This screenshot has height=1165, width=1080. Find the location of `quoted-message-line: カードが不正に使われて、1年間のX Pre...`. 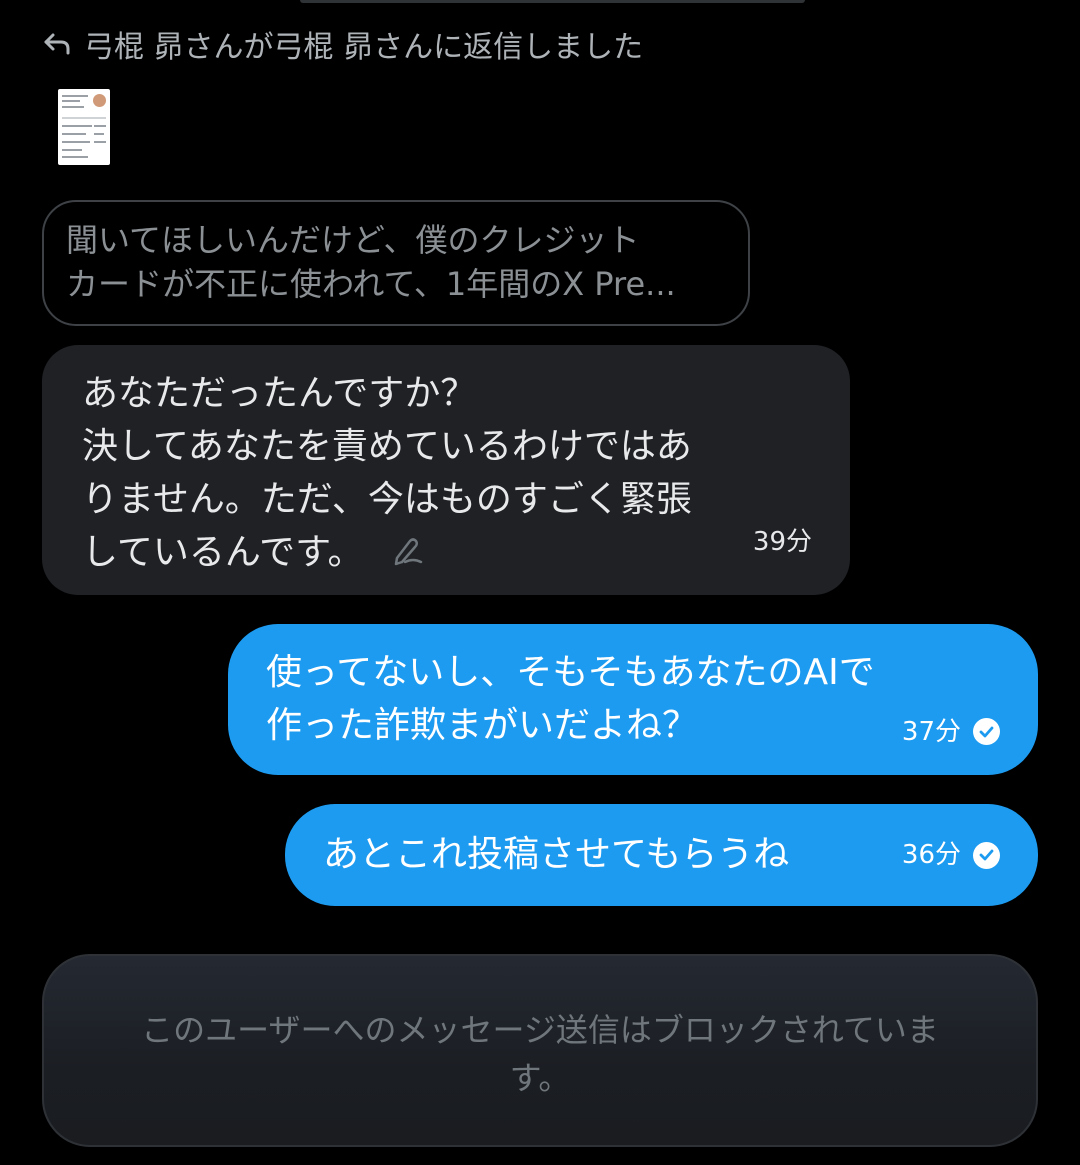

quoted-message-line: カードが不正に使われて、1年間のX Pre... is located at coordinates (371, 284).